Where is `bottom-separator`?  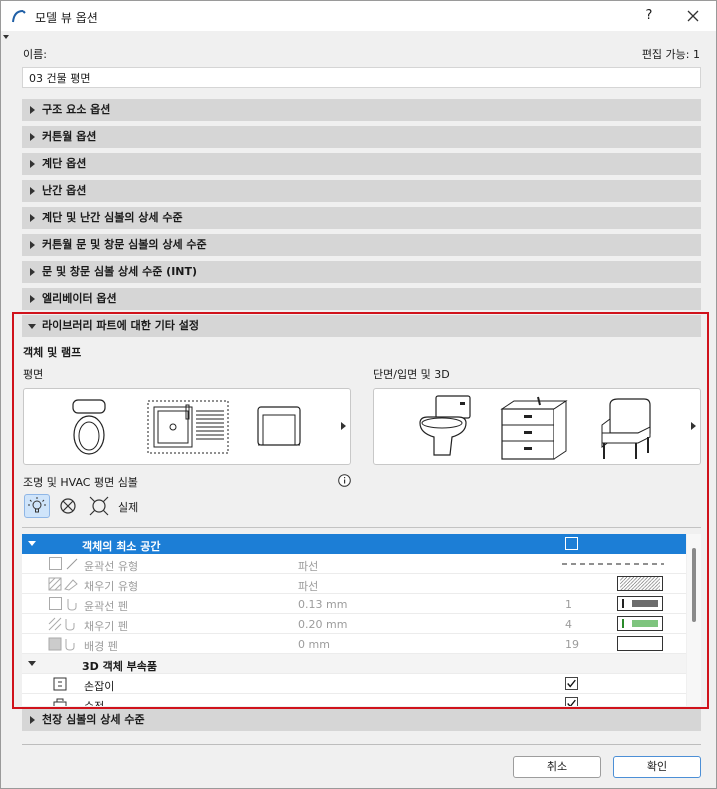
bottom-separator is located at coordinates (361, 744).